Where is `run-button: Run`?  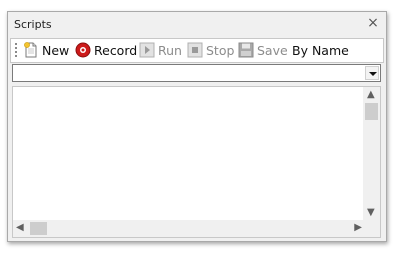
run-button: Run is located at coordinates (160, 50).